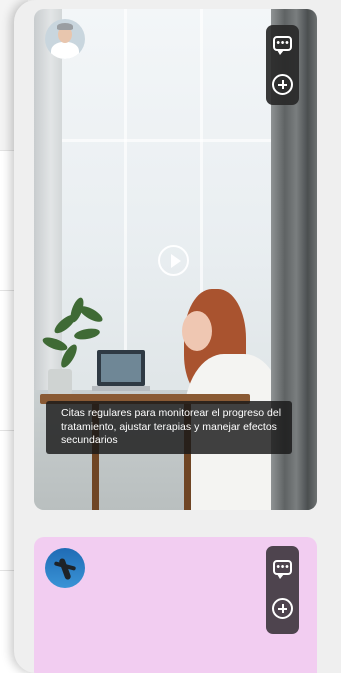 The image size is (341, 673). I want to click on play-icon, so click(173, 260).